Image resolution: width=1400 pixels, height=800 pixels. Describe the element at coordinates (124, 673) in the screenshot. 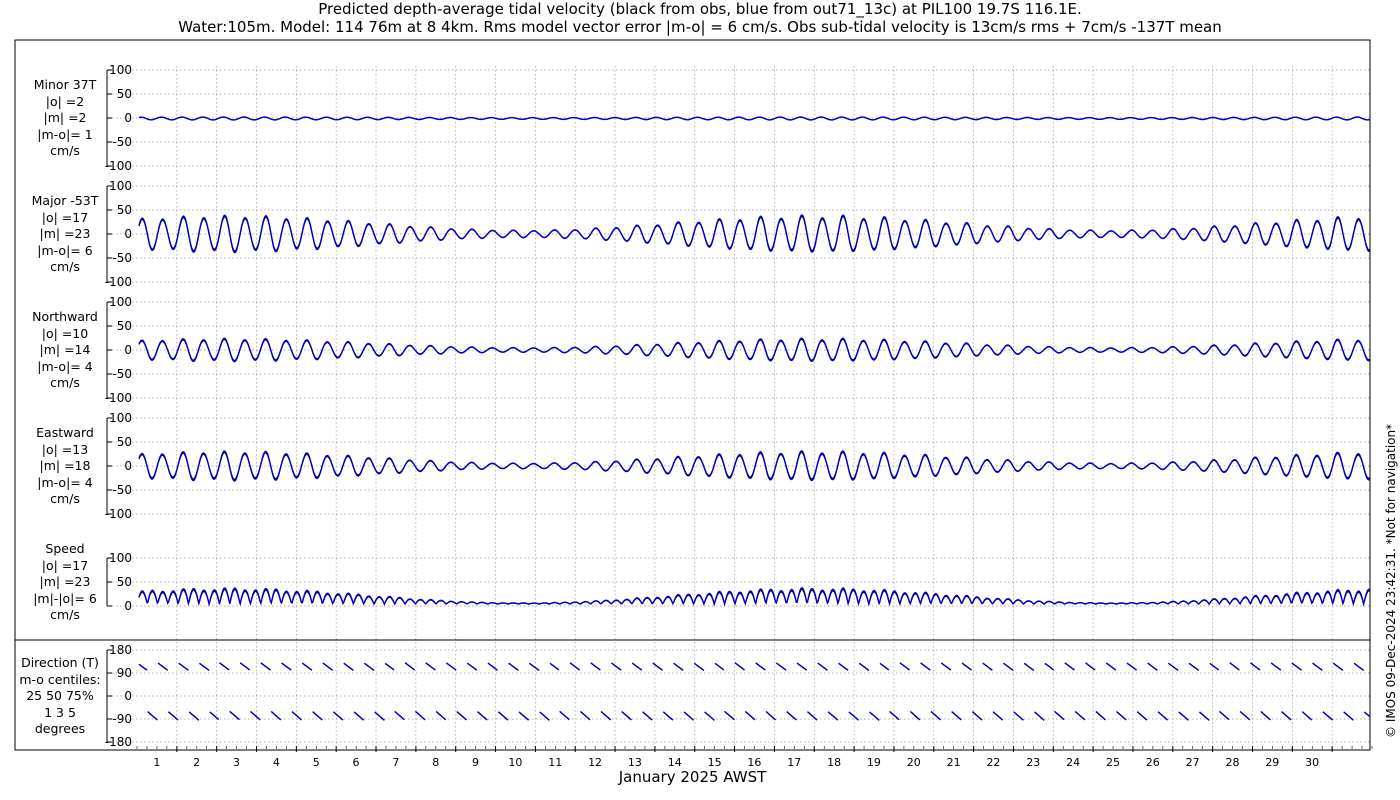

I see `y-tick-label: 90` at that location.